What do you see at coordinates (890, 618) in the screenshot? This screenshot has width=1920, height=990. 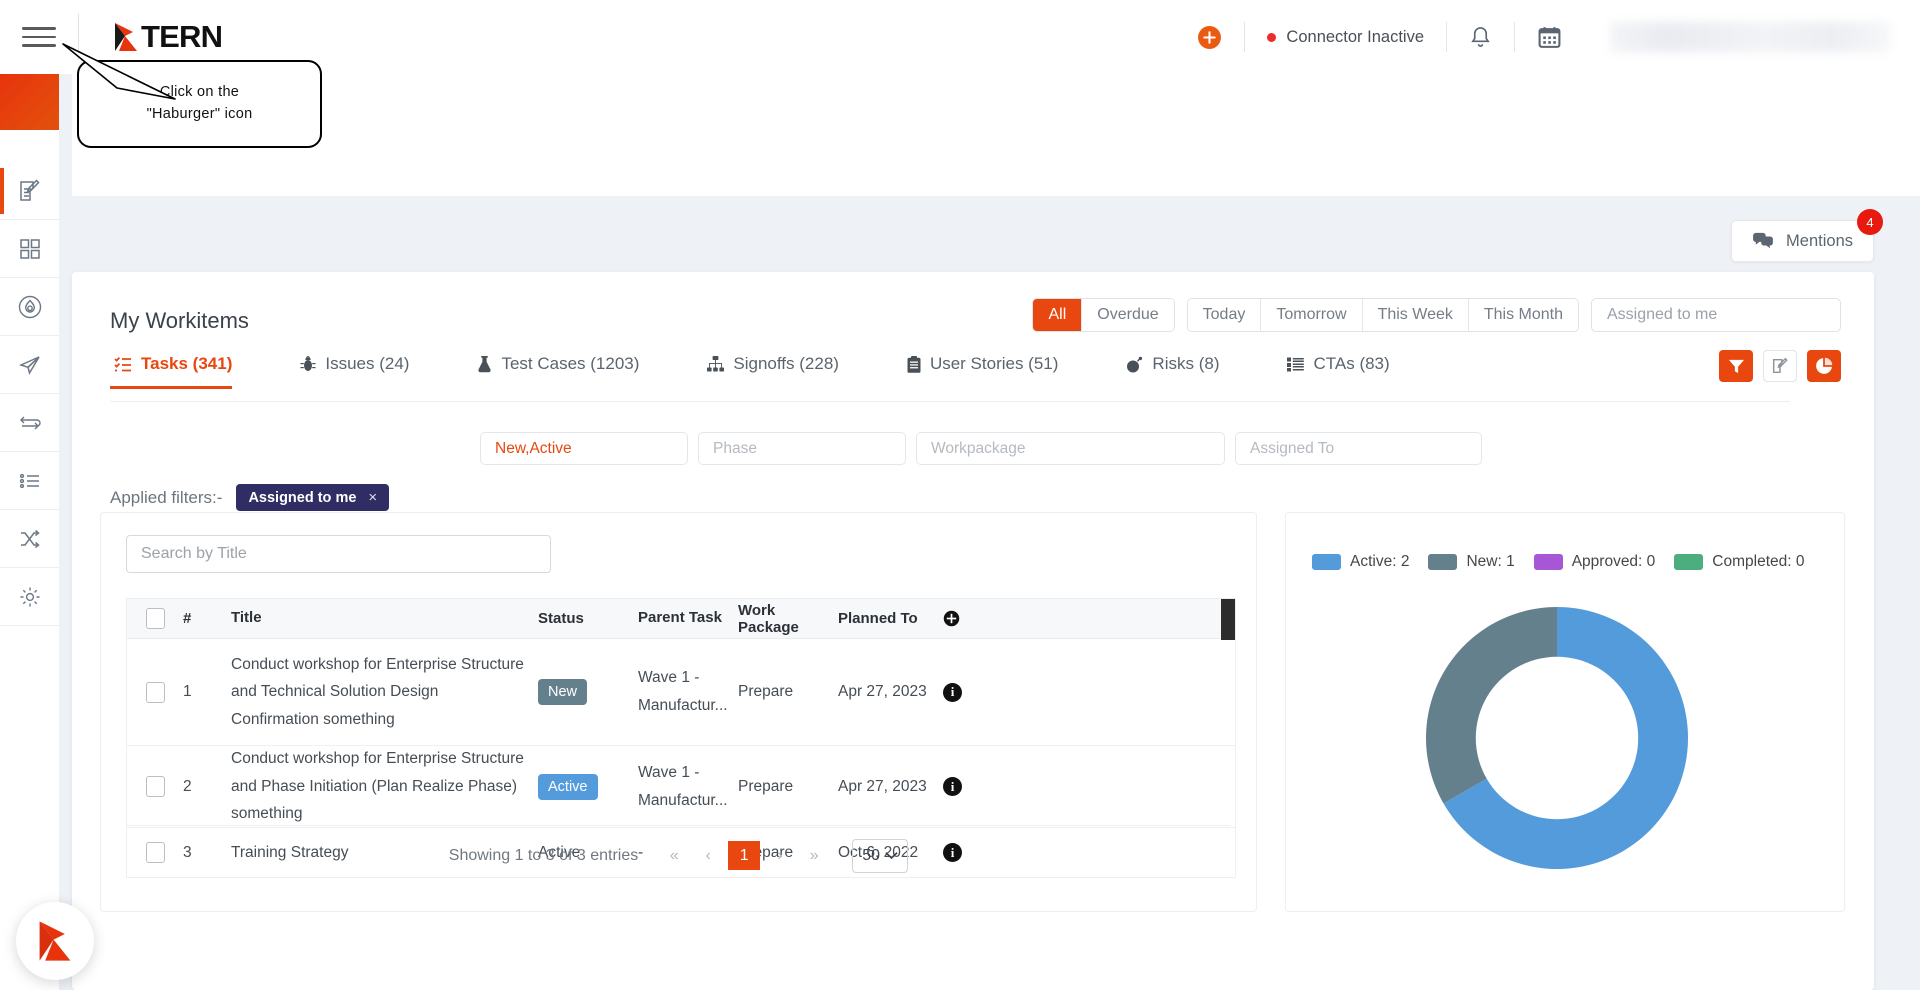 I see `column-header-planned-to: Planned To` at bounding box center [890, 618].